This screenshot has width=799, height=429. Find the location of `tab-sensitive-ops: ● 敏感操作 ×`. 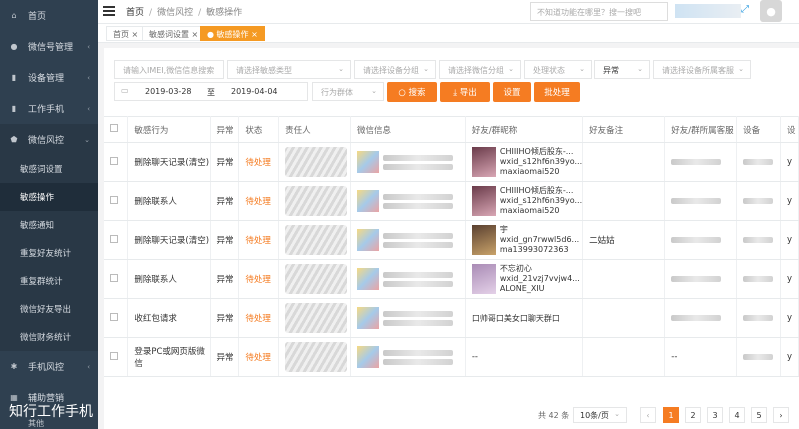

tab-sensitive-ops: ● 敏感操作 × is located at coordinates (232, 33).